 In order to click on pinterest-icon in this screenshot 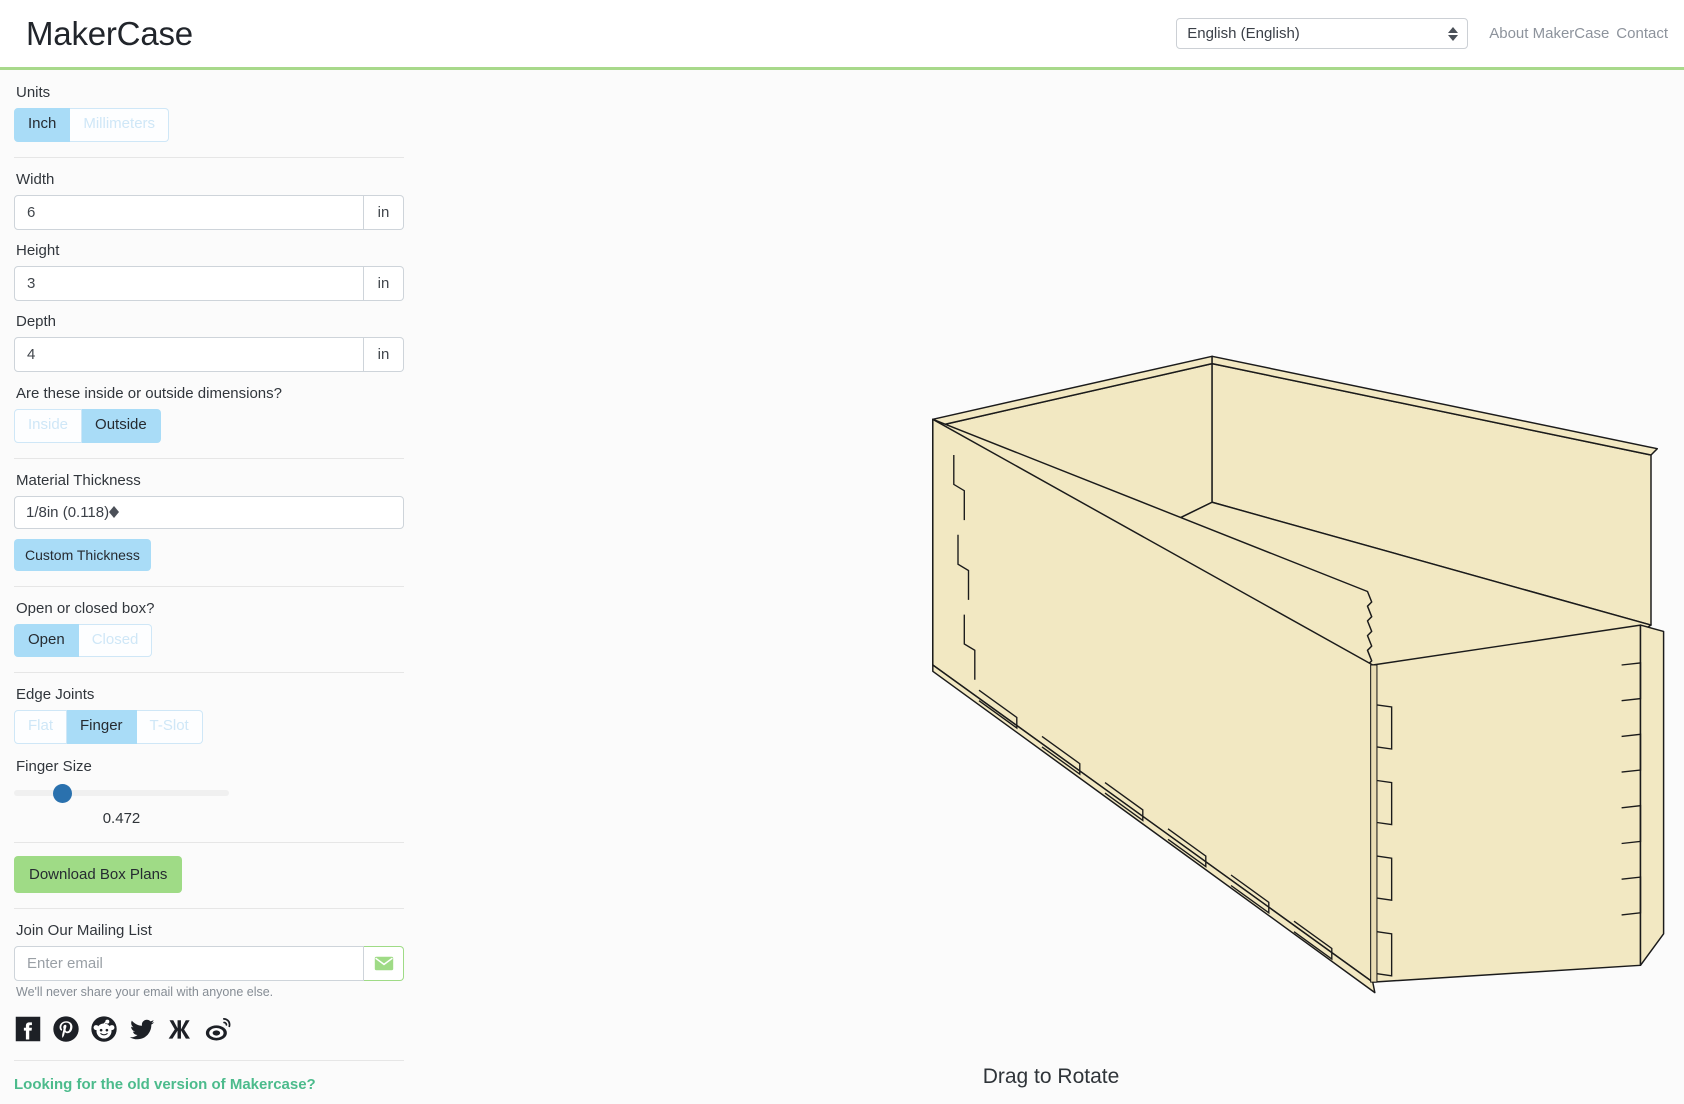, I will do `click(66, 1029)`.